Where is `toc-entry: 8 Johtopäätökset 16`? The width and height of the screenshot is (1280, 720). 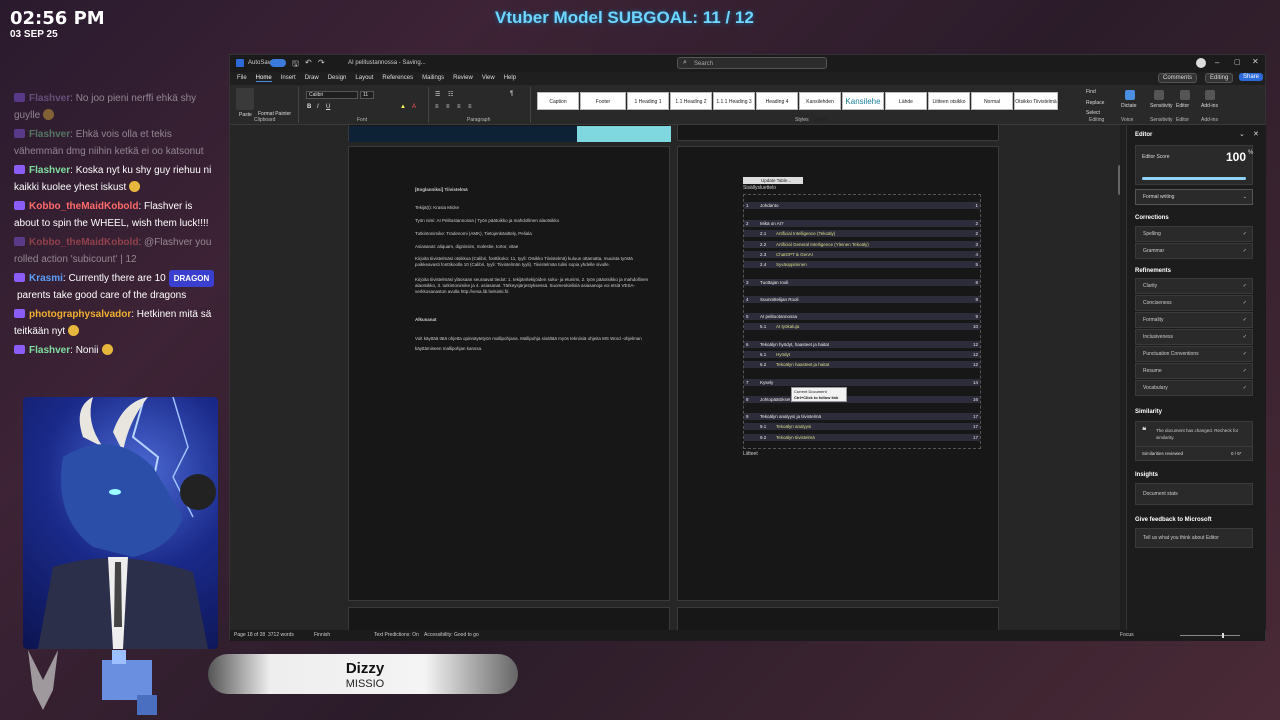
toc-entry: 8 Johtopäätökset 16 is located at coordinates (862, 399).